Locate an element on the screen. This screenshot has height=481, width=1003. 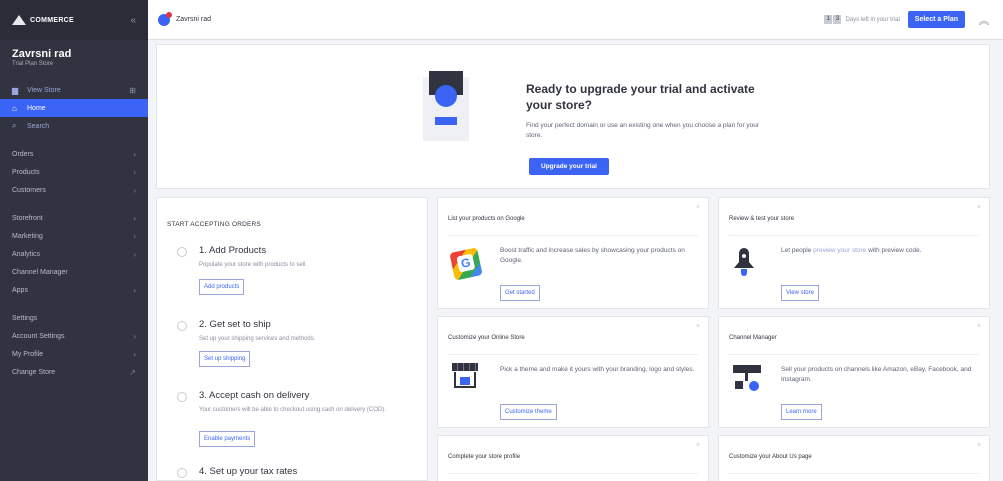
search-label: Search is located at coordinates (38, 126).